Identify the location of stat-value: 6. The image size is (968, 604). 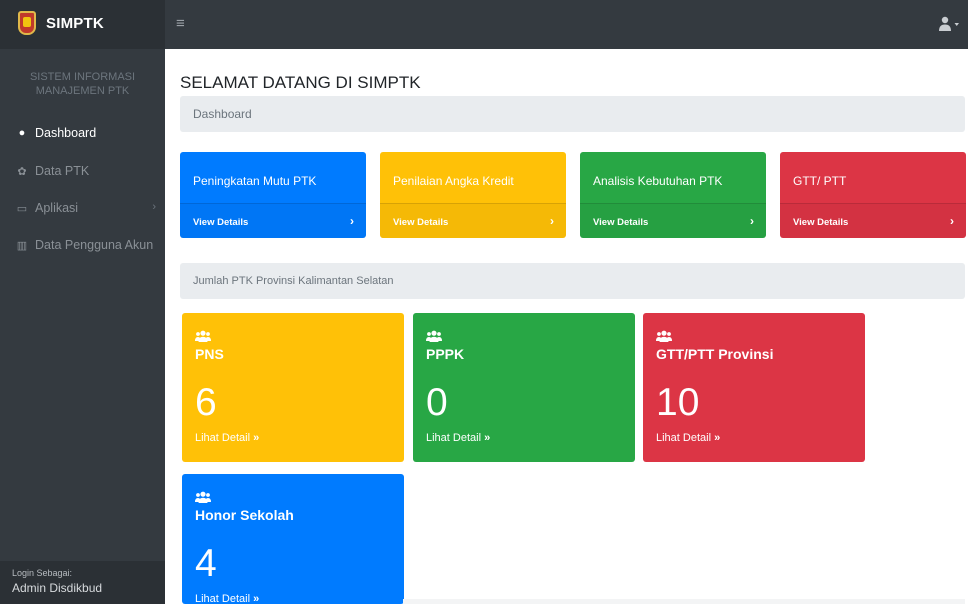
(206, 402).